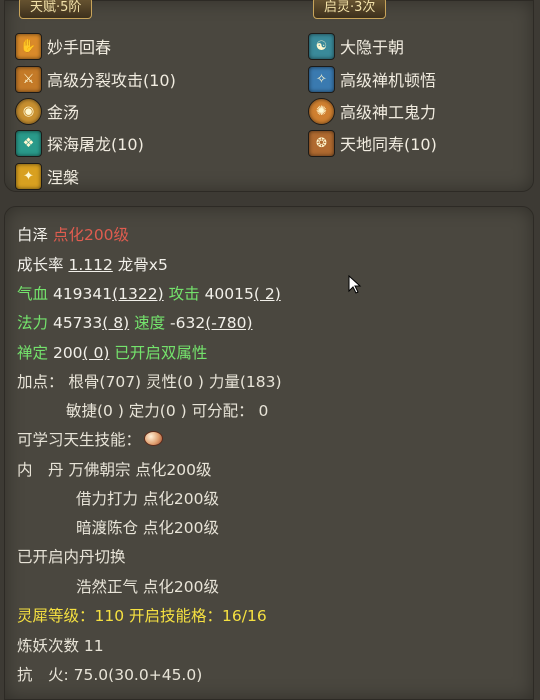 Image resolution: width=540 pixels, height=700 pixels. Describe the element at coordinates (112, 353) in the screenshot. I see `zen-row: 禅定 200( 0) 已开启双属性` at that location.